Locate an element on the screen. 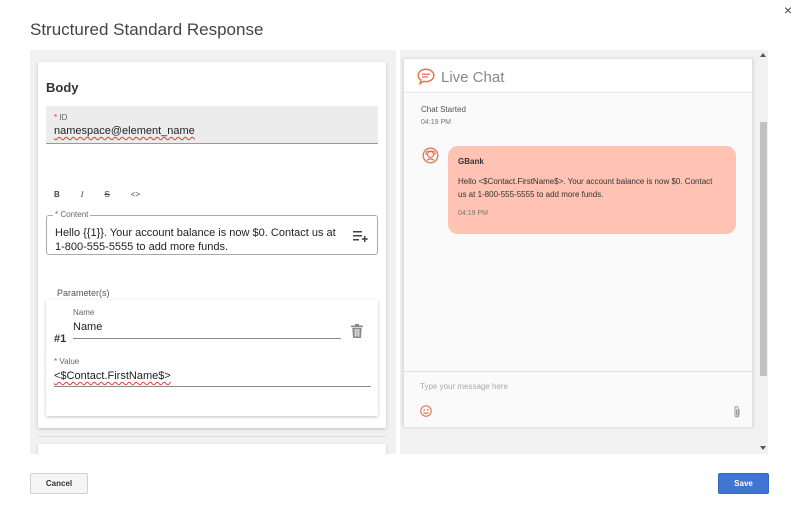 Image resolution: width=800 pixels, height=517 pixels. value-required-mark: * is located at coordinates (56, 361).